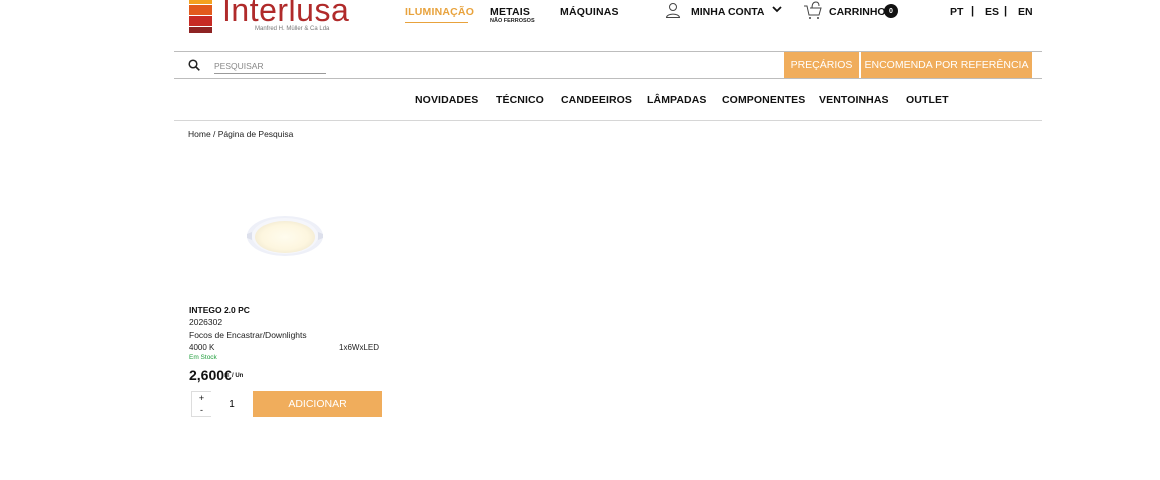  I want to click on quantity-increment-button: +, so click(201, 397).